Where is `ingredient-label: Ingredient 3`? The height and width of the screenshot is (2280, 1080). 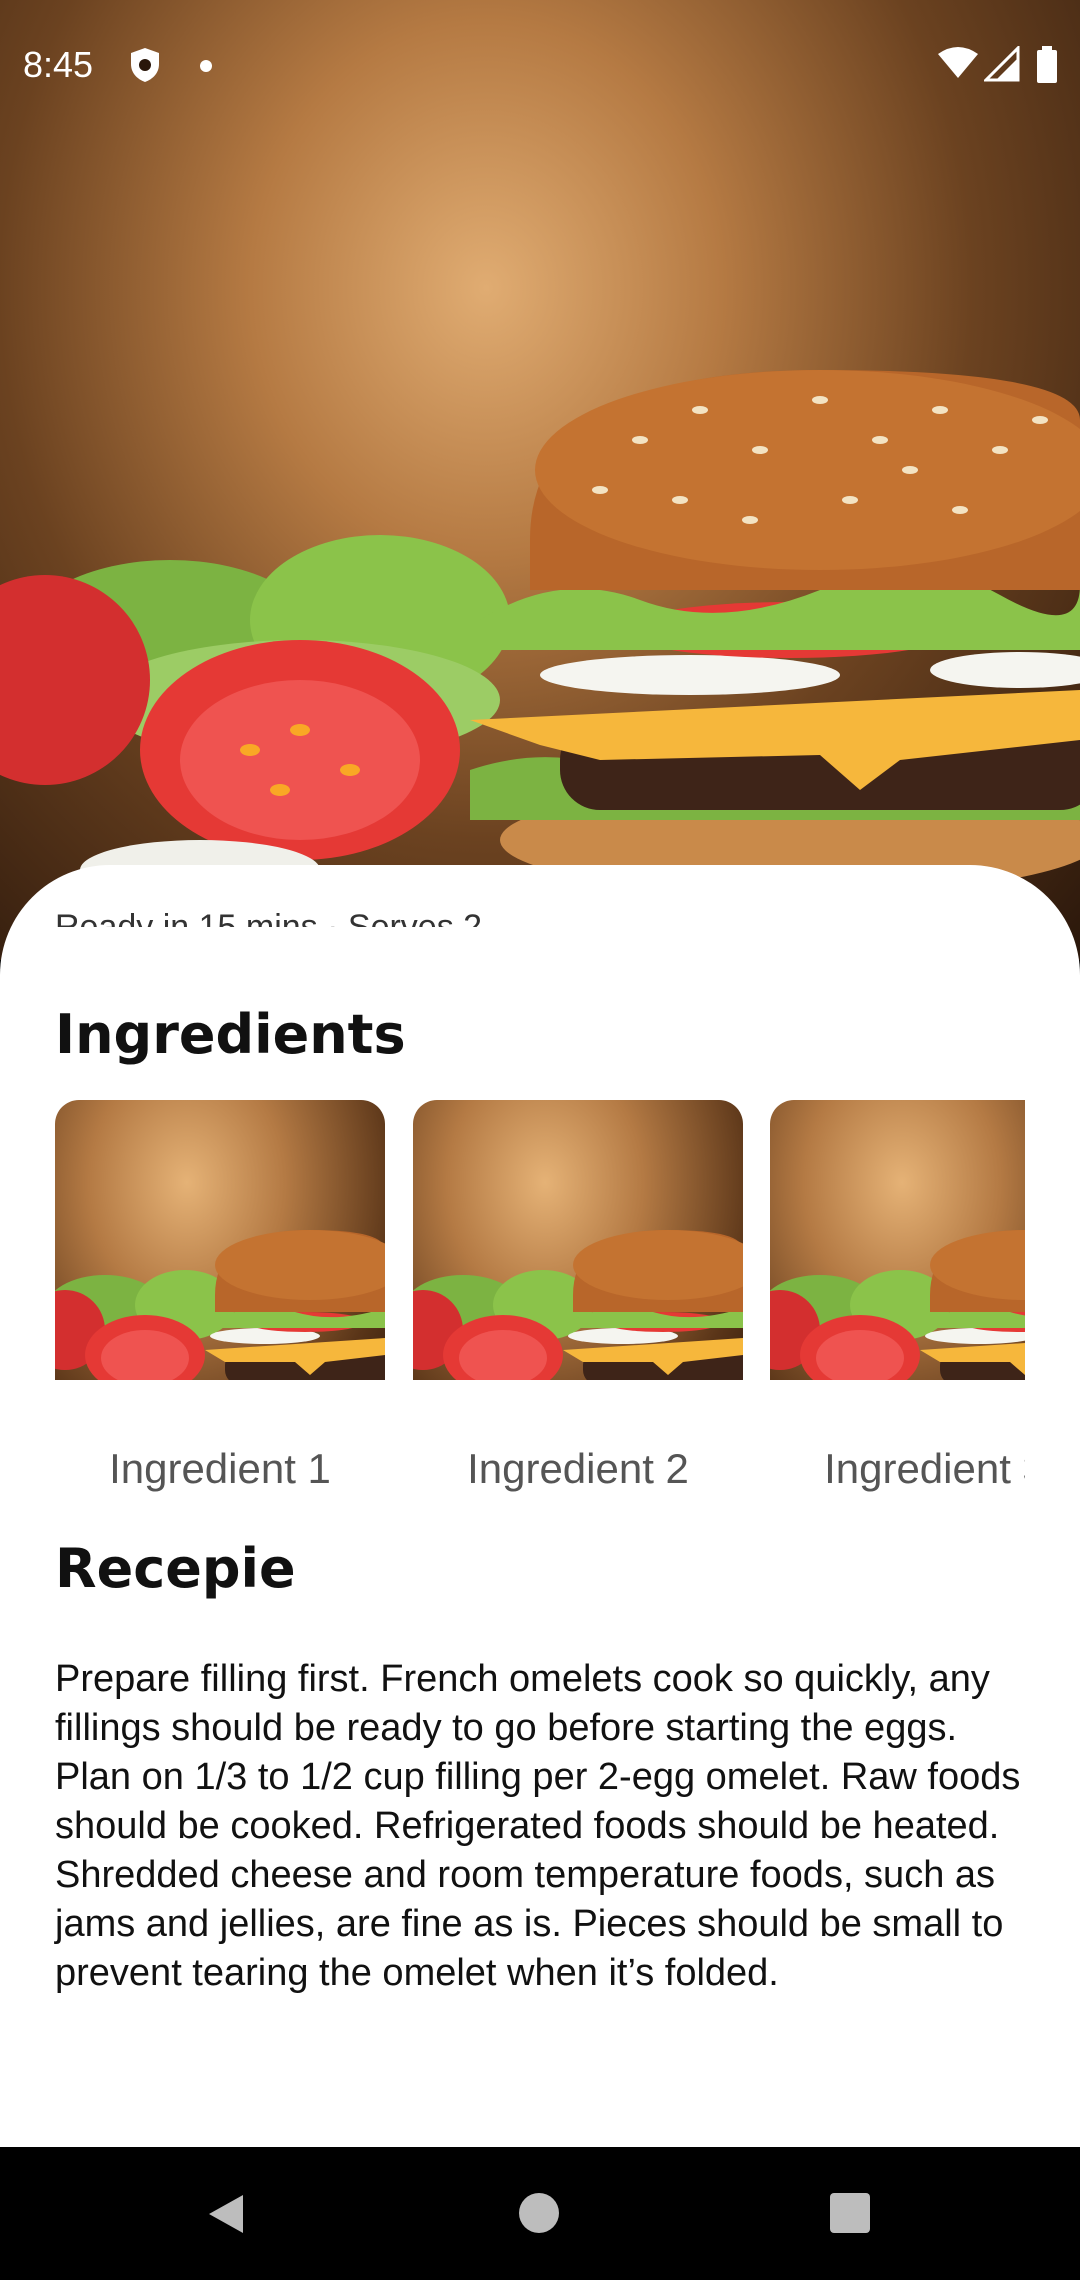 ingredient-label: Ingredient 3 is located at coordinates (924, 1468).